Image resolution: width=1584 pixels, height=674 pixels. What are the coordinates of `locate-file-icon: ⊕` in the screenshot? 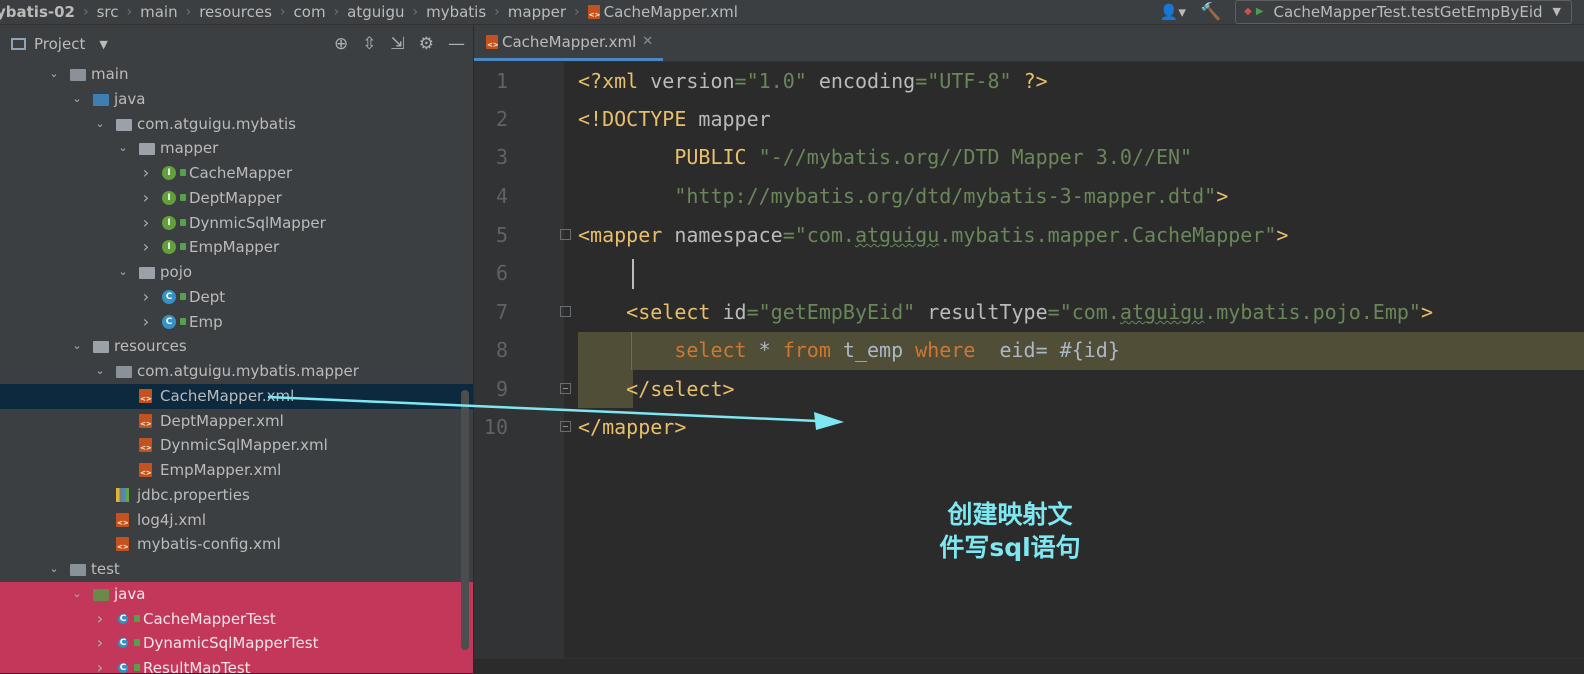 It's located at (341, 44).